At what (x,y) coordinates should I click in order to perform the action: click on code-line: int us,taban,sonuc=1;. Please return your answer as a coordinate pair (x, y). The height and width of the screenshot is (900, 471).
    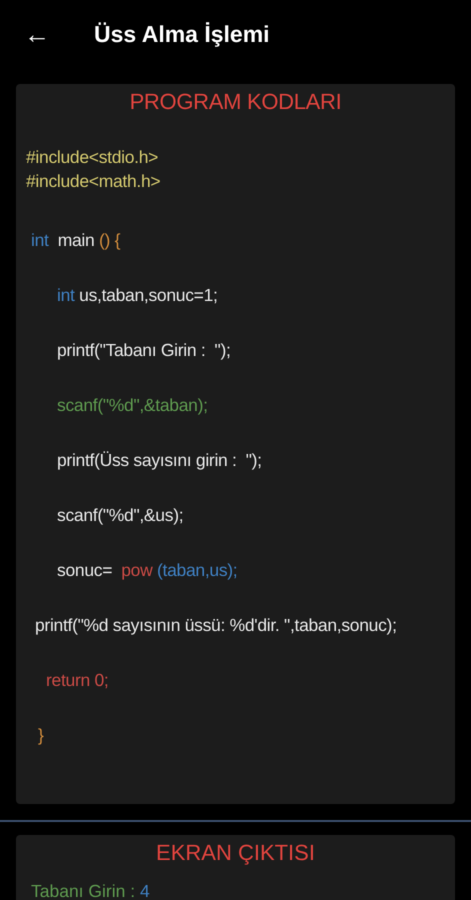
    Looking at the image, I should click on (137, 296).